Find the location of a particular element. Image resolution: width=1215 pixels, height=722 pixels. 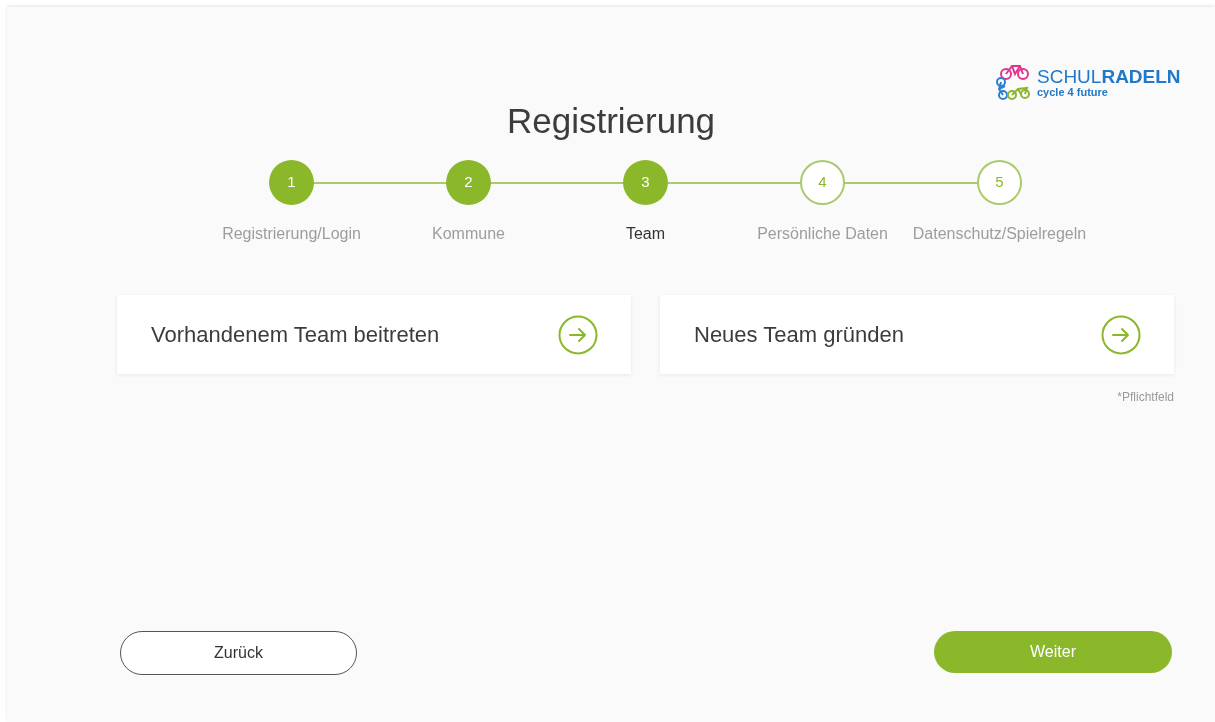

step-label: Persönliche Daten is located at coordinates (822, 234).